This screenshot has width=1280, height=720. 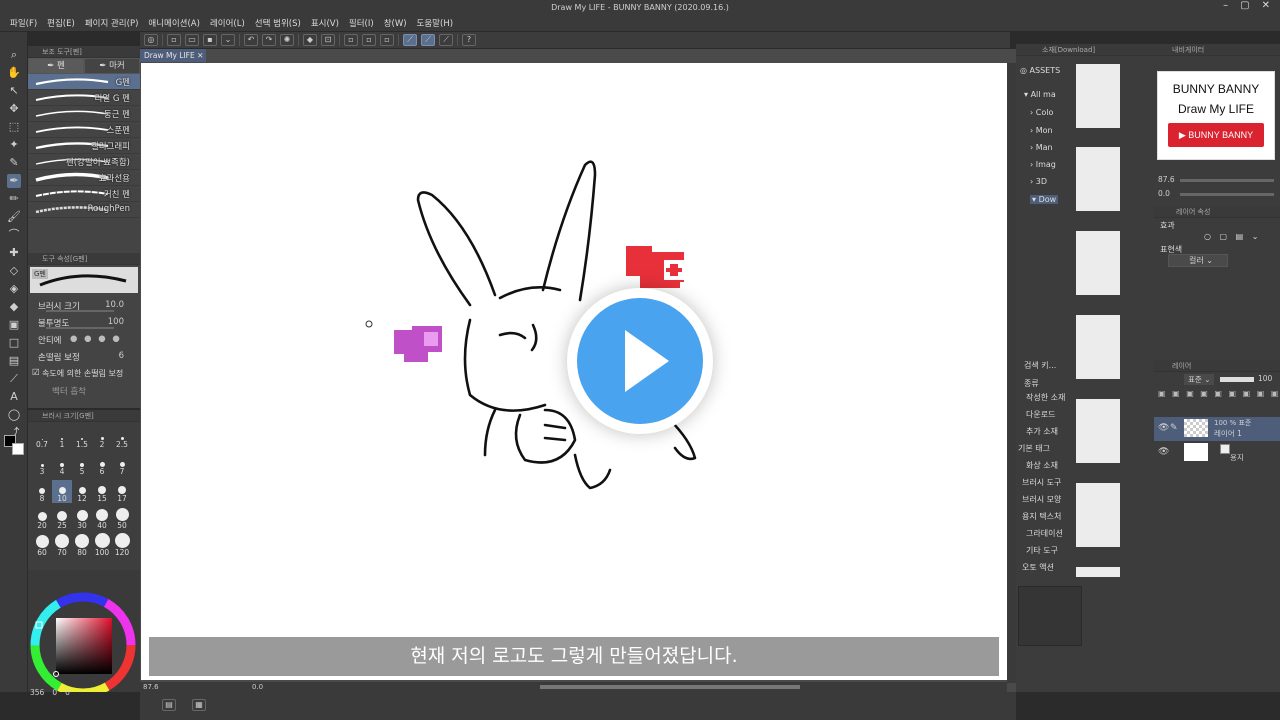 I want to click on brush-size-preset: 2, so click(x=102, y=437).